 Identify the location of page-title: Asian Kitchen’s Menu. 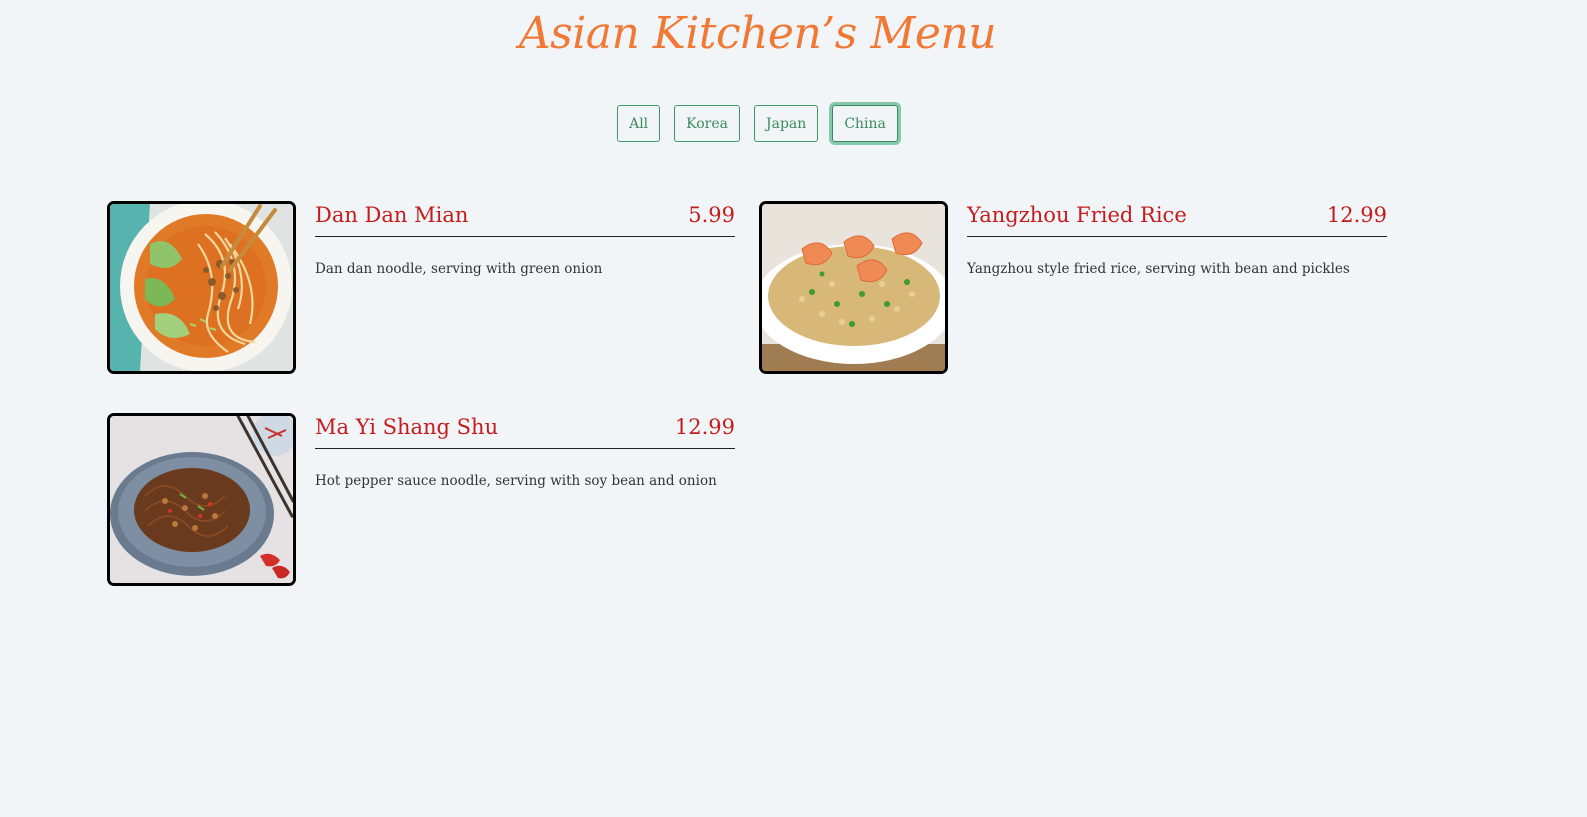
(757, 33).